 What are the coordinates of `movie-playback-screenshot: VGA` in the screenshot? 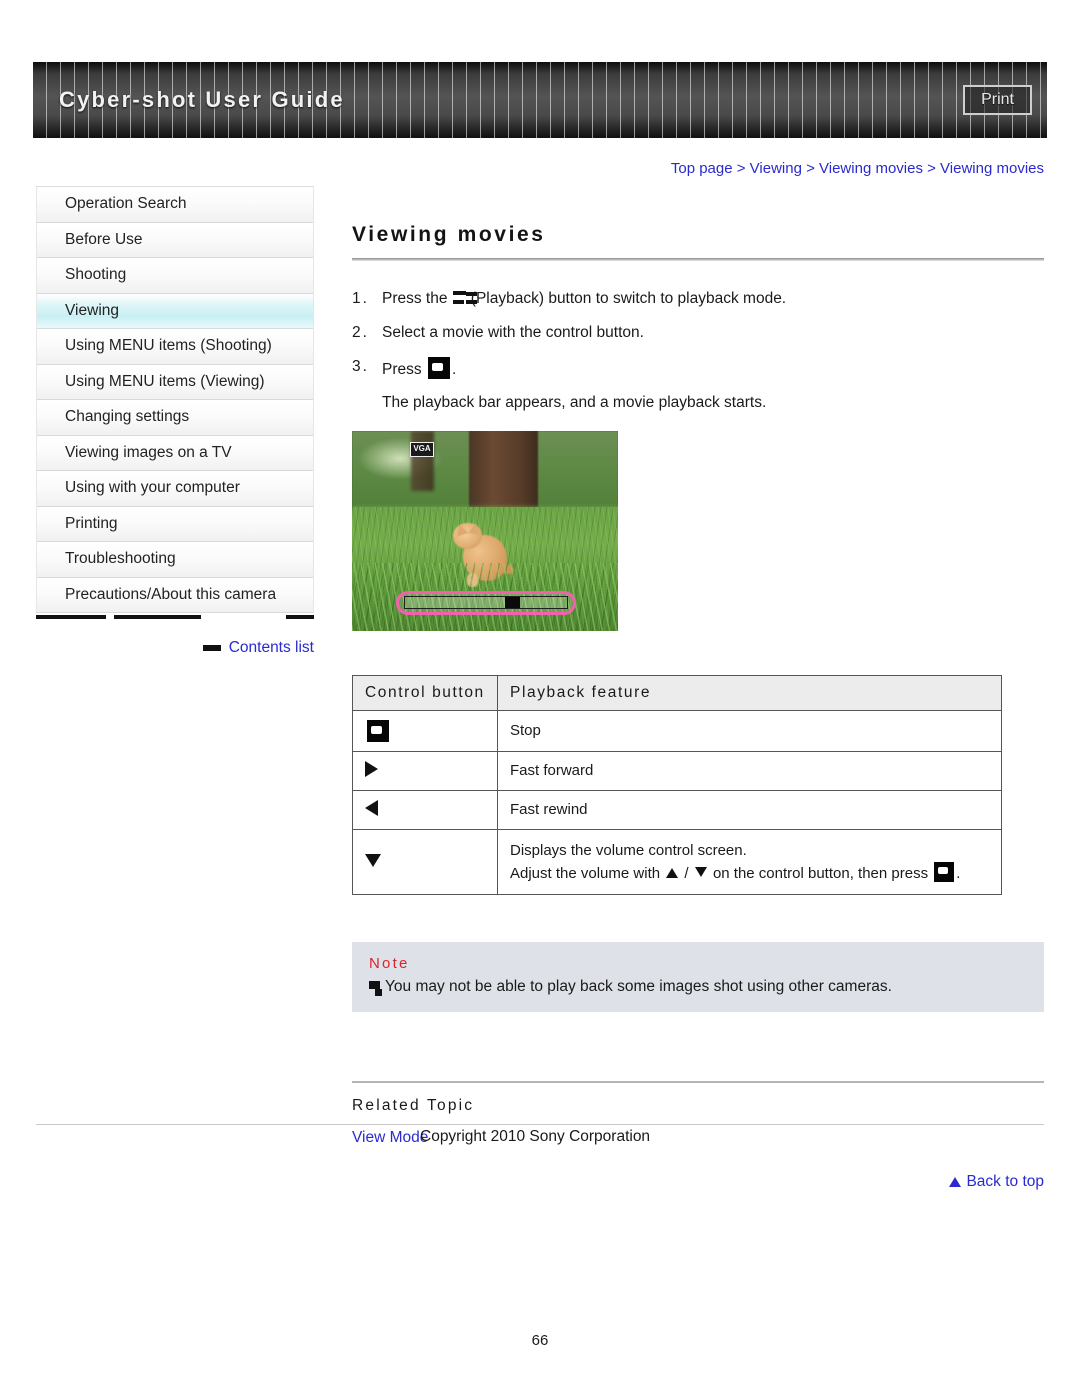 It's located at (485, 530).